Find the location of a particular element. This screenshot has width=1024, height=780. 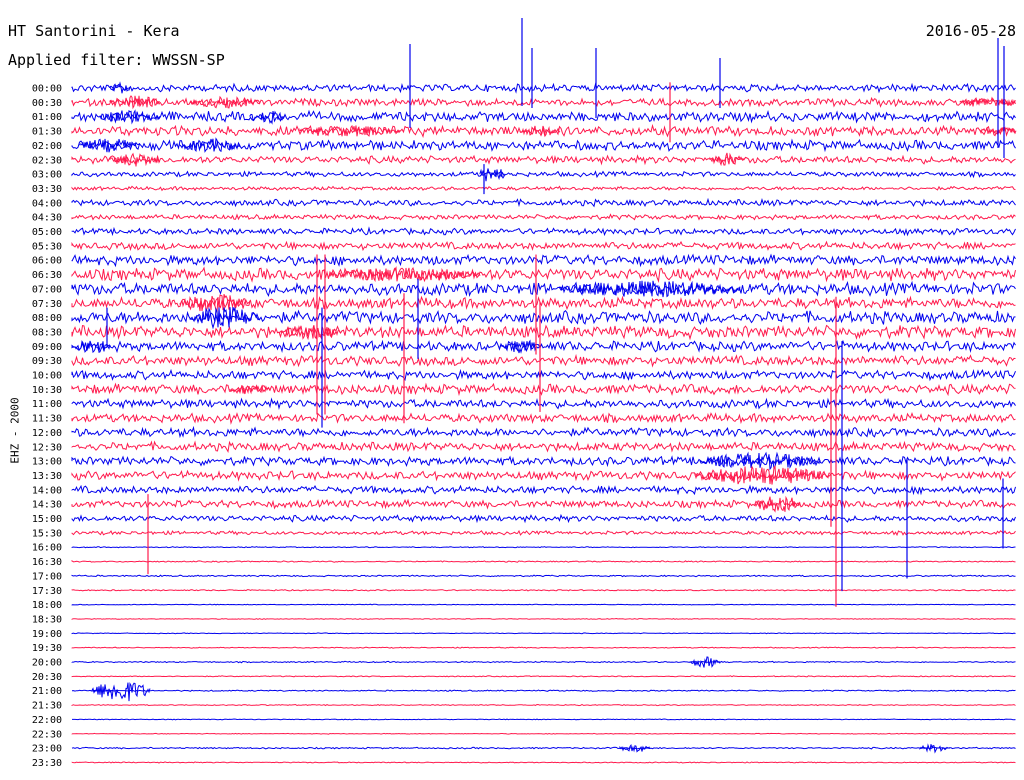

time-label: 10:30 is located at coordinates (47, 390).